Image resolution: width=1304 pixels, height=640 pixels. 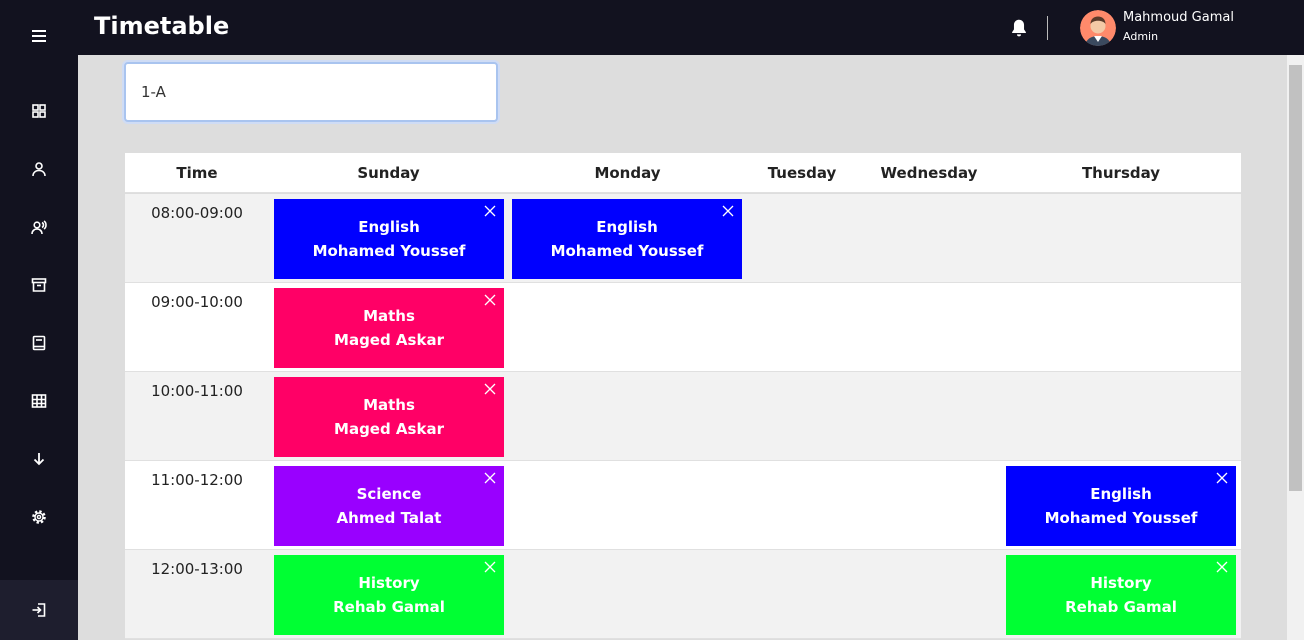 What do you see at coordinates (197, 480) in the screenshot?
I see `time-cell: 11:00-12:00` at bounding box center [197, 480].